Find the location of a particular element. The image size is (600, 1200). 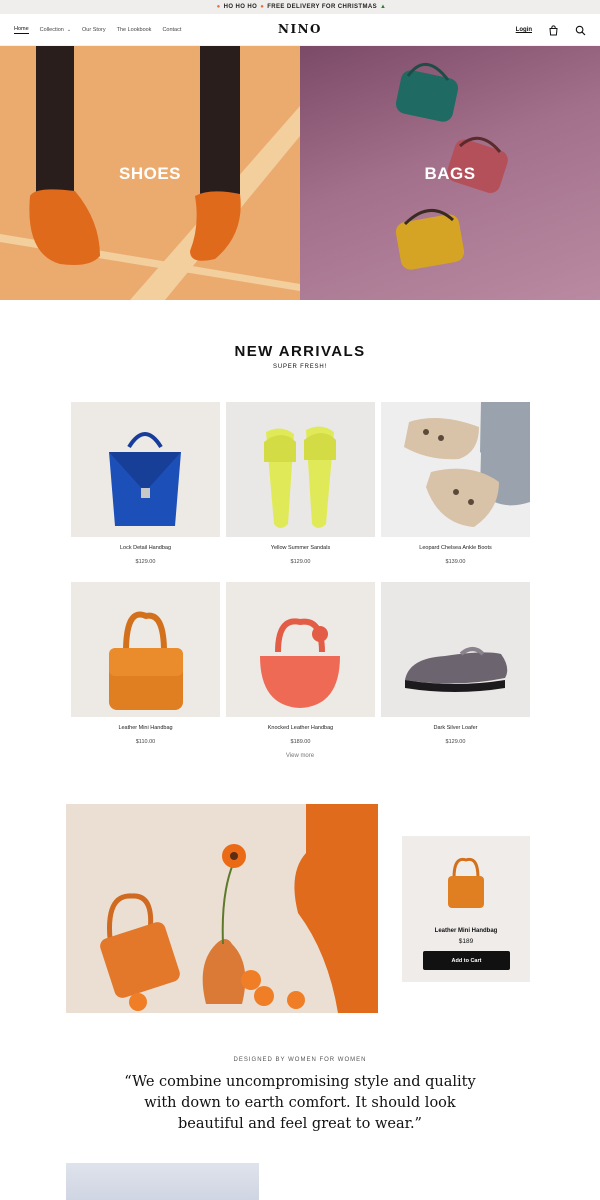

product-card: Leopard Chelsea Ankle Boots $139.00 is located at coordinates (455, 483).